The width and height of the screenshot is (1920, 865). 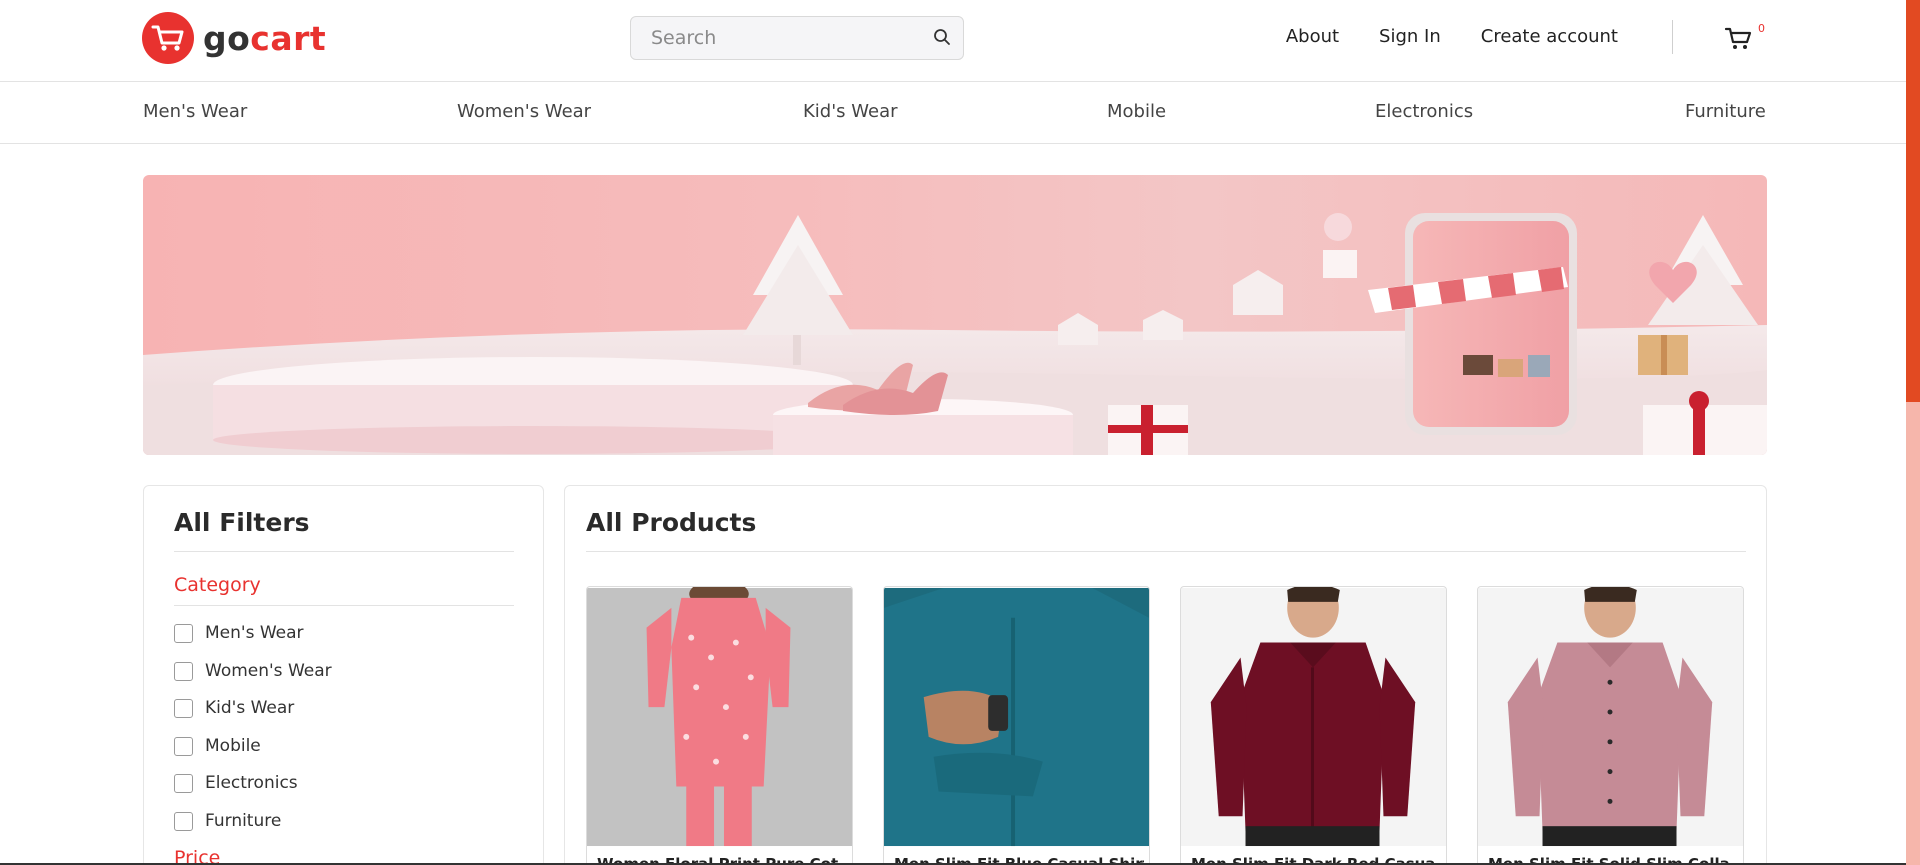 I want to click on filter-label: Kid's Wear, so click(x=250, y=708).